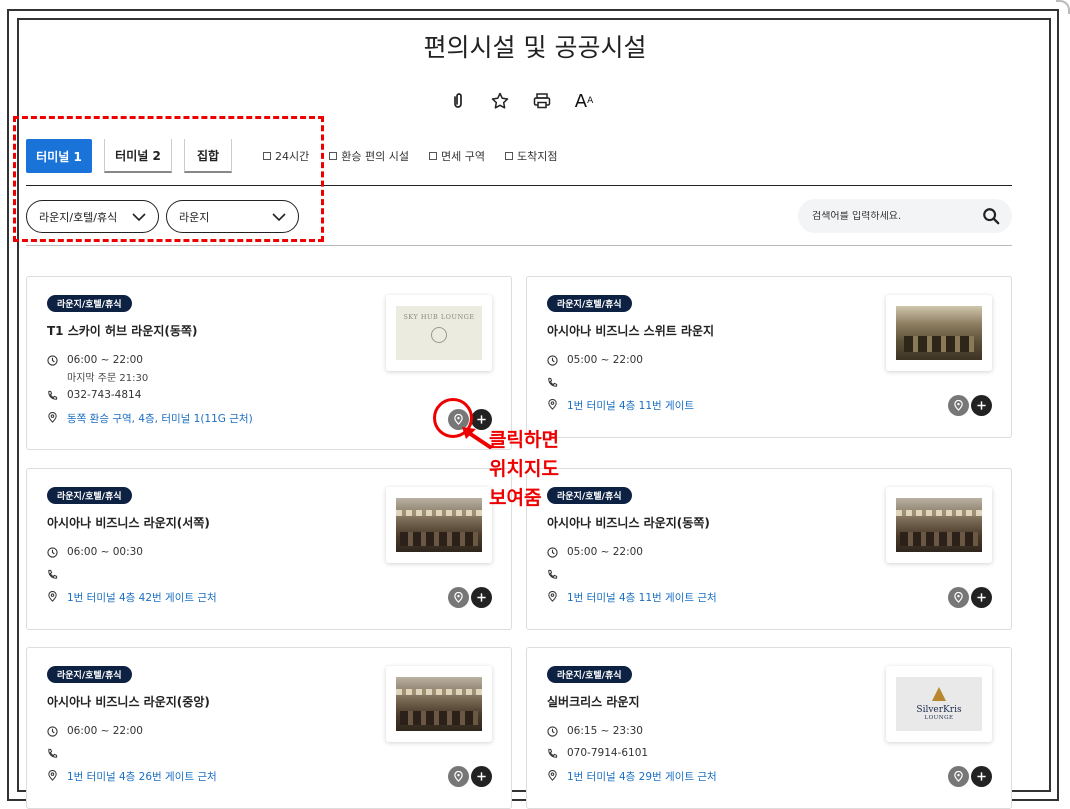 The width and height of the screenshot is (1070, 809). I want to click on page-title: 편의시설 및 공공시설, so click(535, 47).